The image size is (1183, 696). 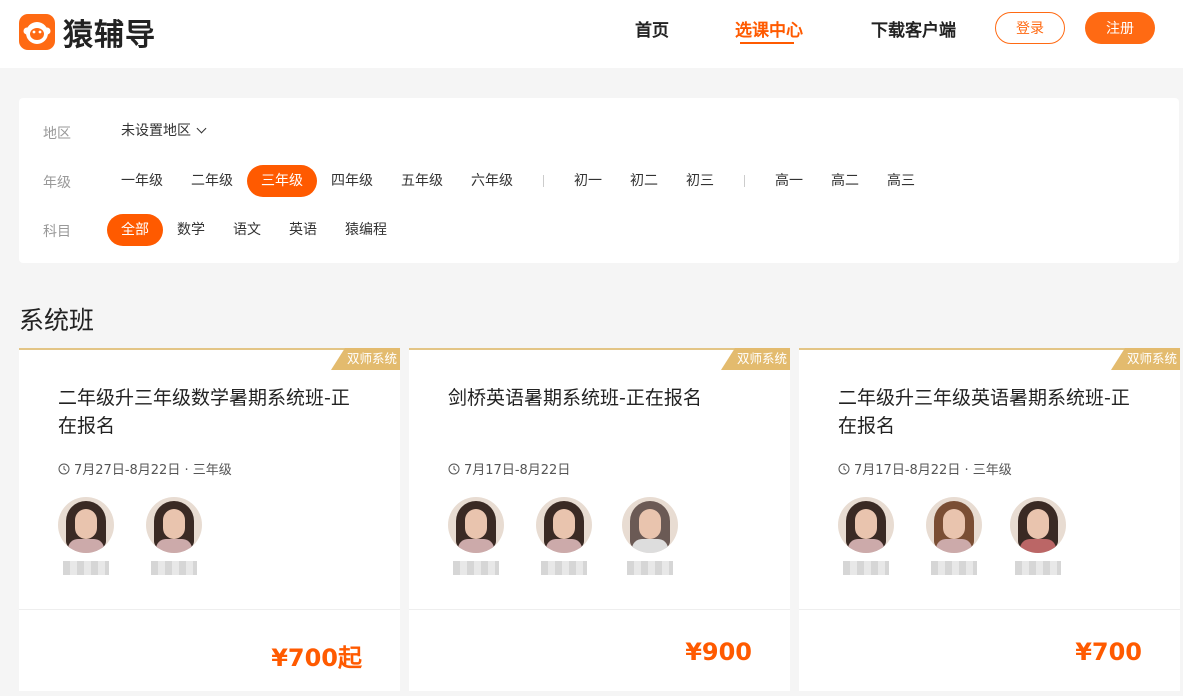 What do you see at coordinates (1120, 28) in the screenshot?
I see `register-button: 注册` at bounding box center [1120, 28].